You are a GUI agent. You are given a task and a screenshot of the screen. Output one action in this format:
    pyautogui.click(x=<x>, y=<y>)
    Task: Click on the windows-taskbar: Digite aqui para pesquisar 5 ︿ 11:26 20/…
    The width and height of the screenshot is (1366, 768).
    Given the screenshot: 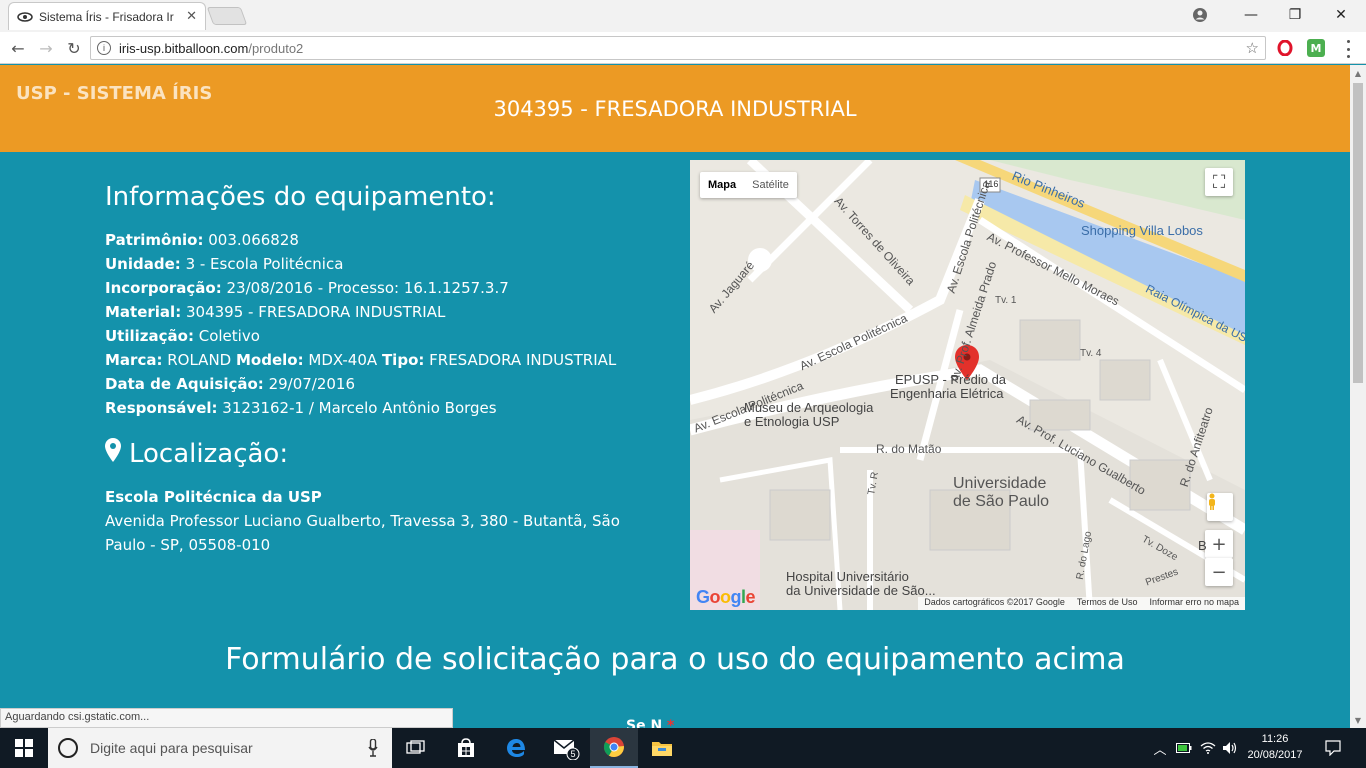 What is the action you would take?
    pyautogui.click(x=683, y=748)
    